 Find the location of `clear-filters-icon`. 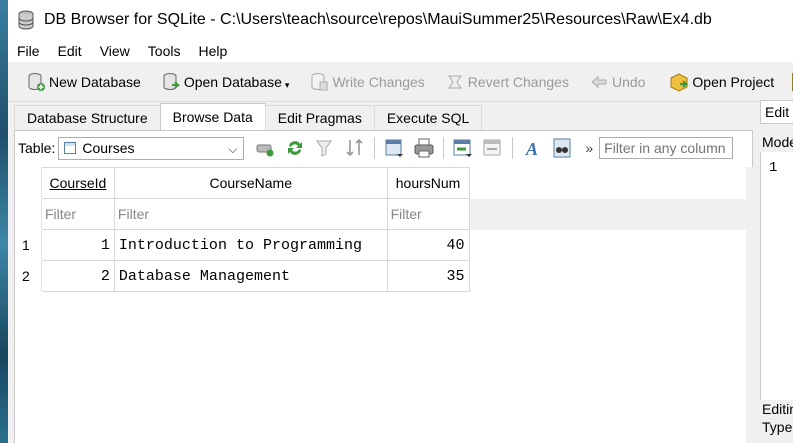

clear-filters-icon is located at coordinates (325, 148).